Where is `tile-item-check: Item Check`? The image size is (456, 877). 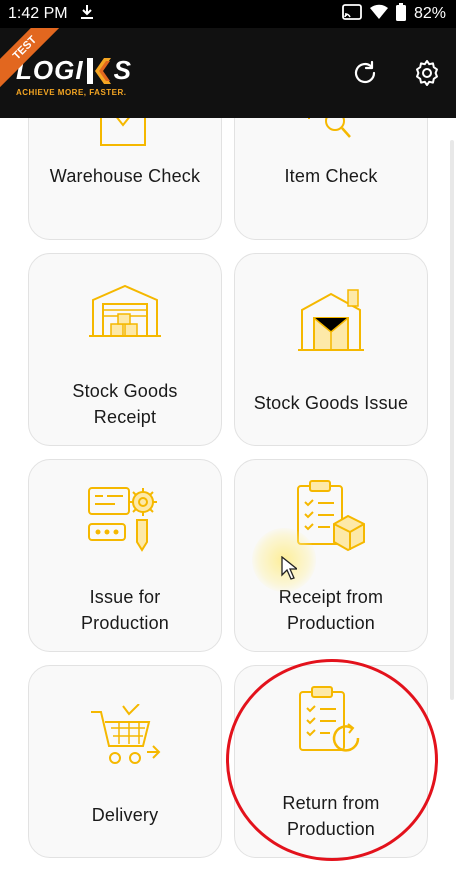 tile-item-check: Item Check is located at coordinates (331, 179).